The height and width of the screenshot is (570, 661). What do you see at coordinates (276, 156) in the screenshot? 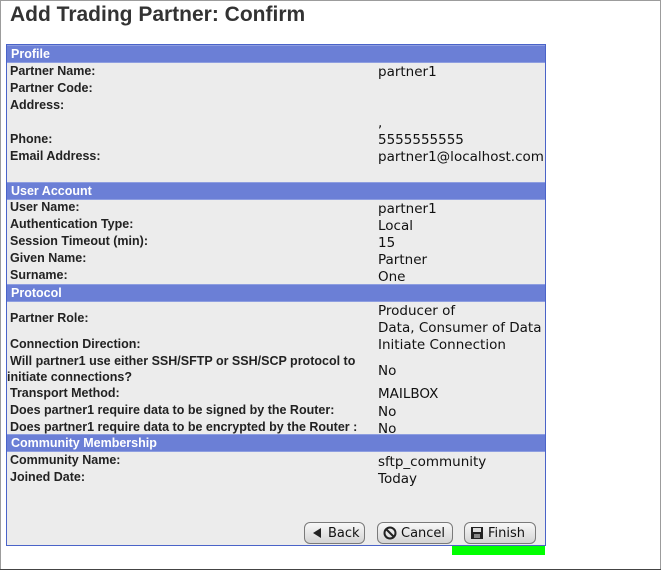
I see `profile-row-email: Email Address: partner1@localhost.com` at bounding box center [276, 156].